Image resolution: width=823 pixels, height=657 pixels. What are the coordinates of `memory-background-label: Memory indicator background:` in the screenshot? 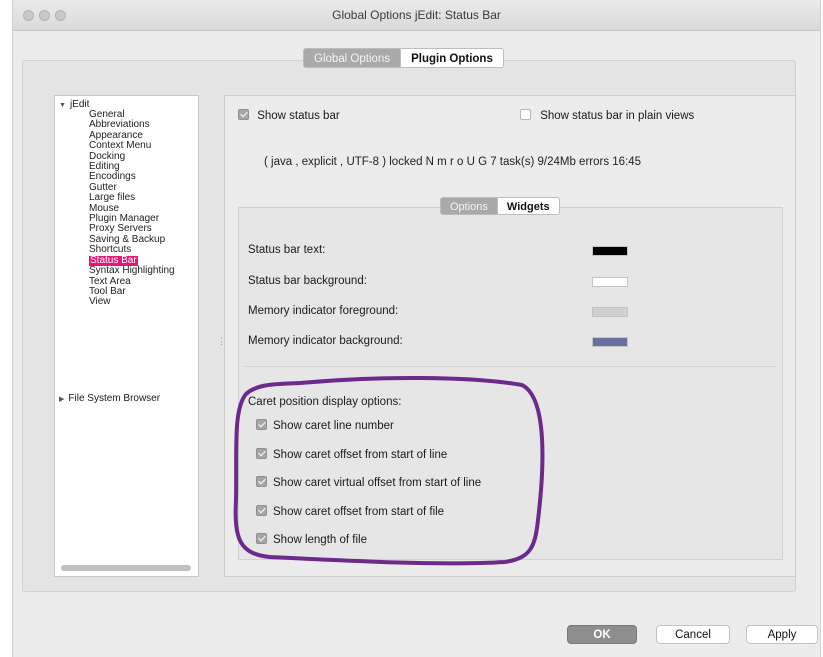 It's located at (325, 341).